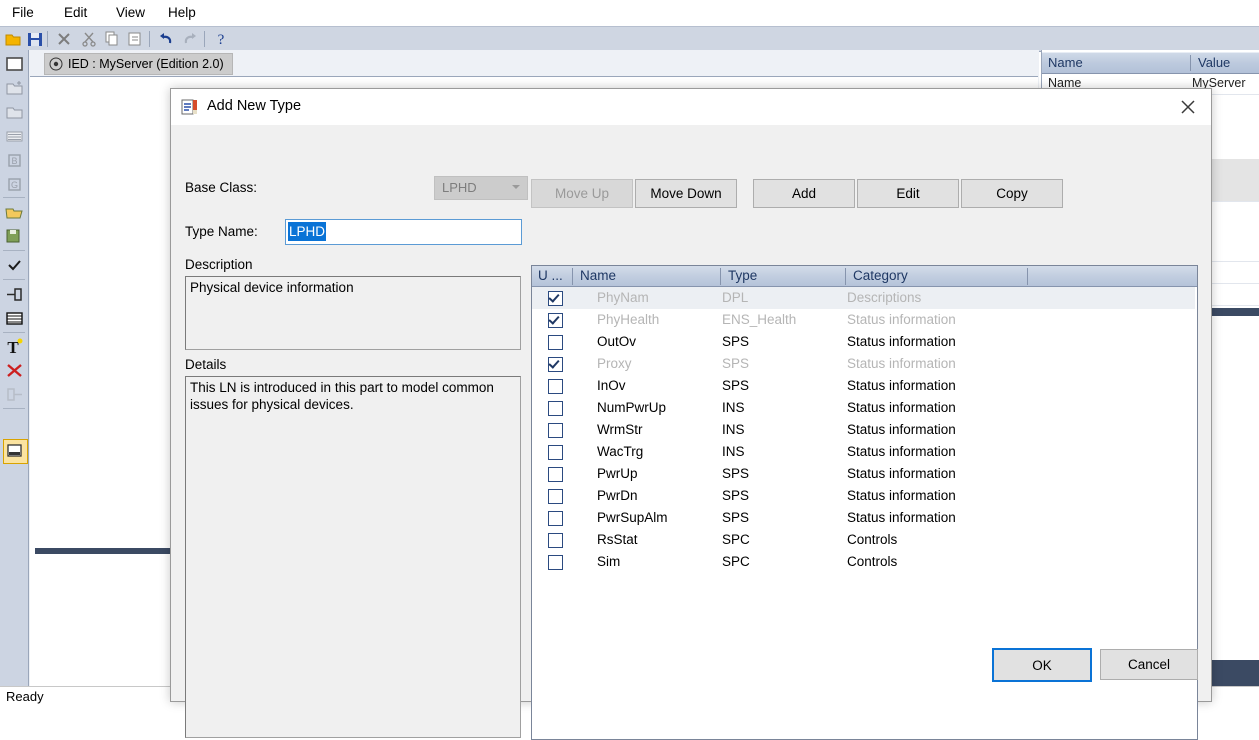 This screenshot has width=1259, height=740. What do you see at coordinates (863, 496) in the screenshot?
I see `table-row: PwrDn SPS Status information` at bounding box center [863, 496].